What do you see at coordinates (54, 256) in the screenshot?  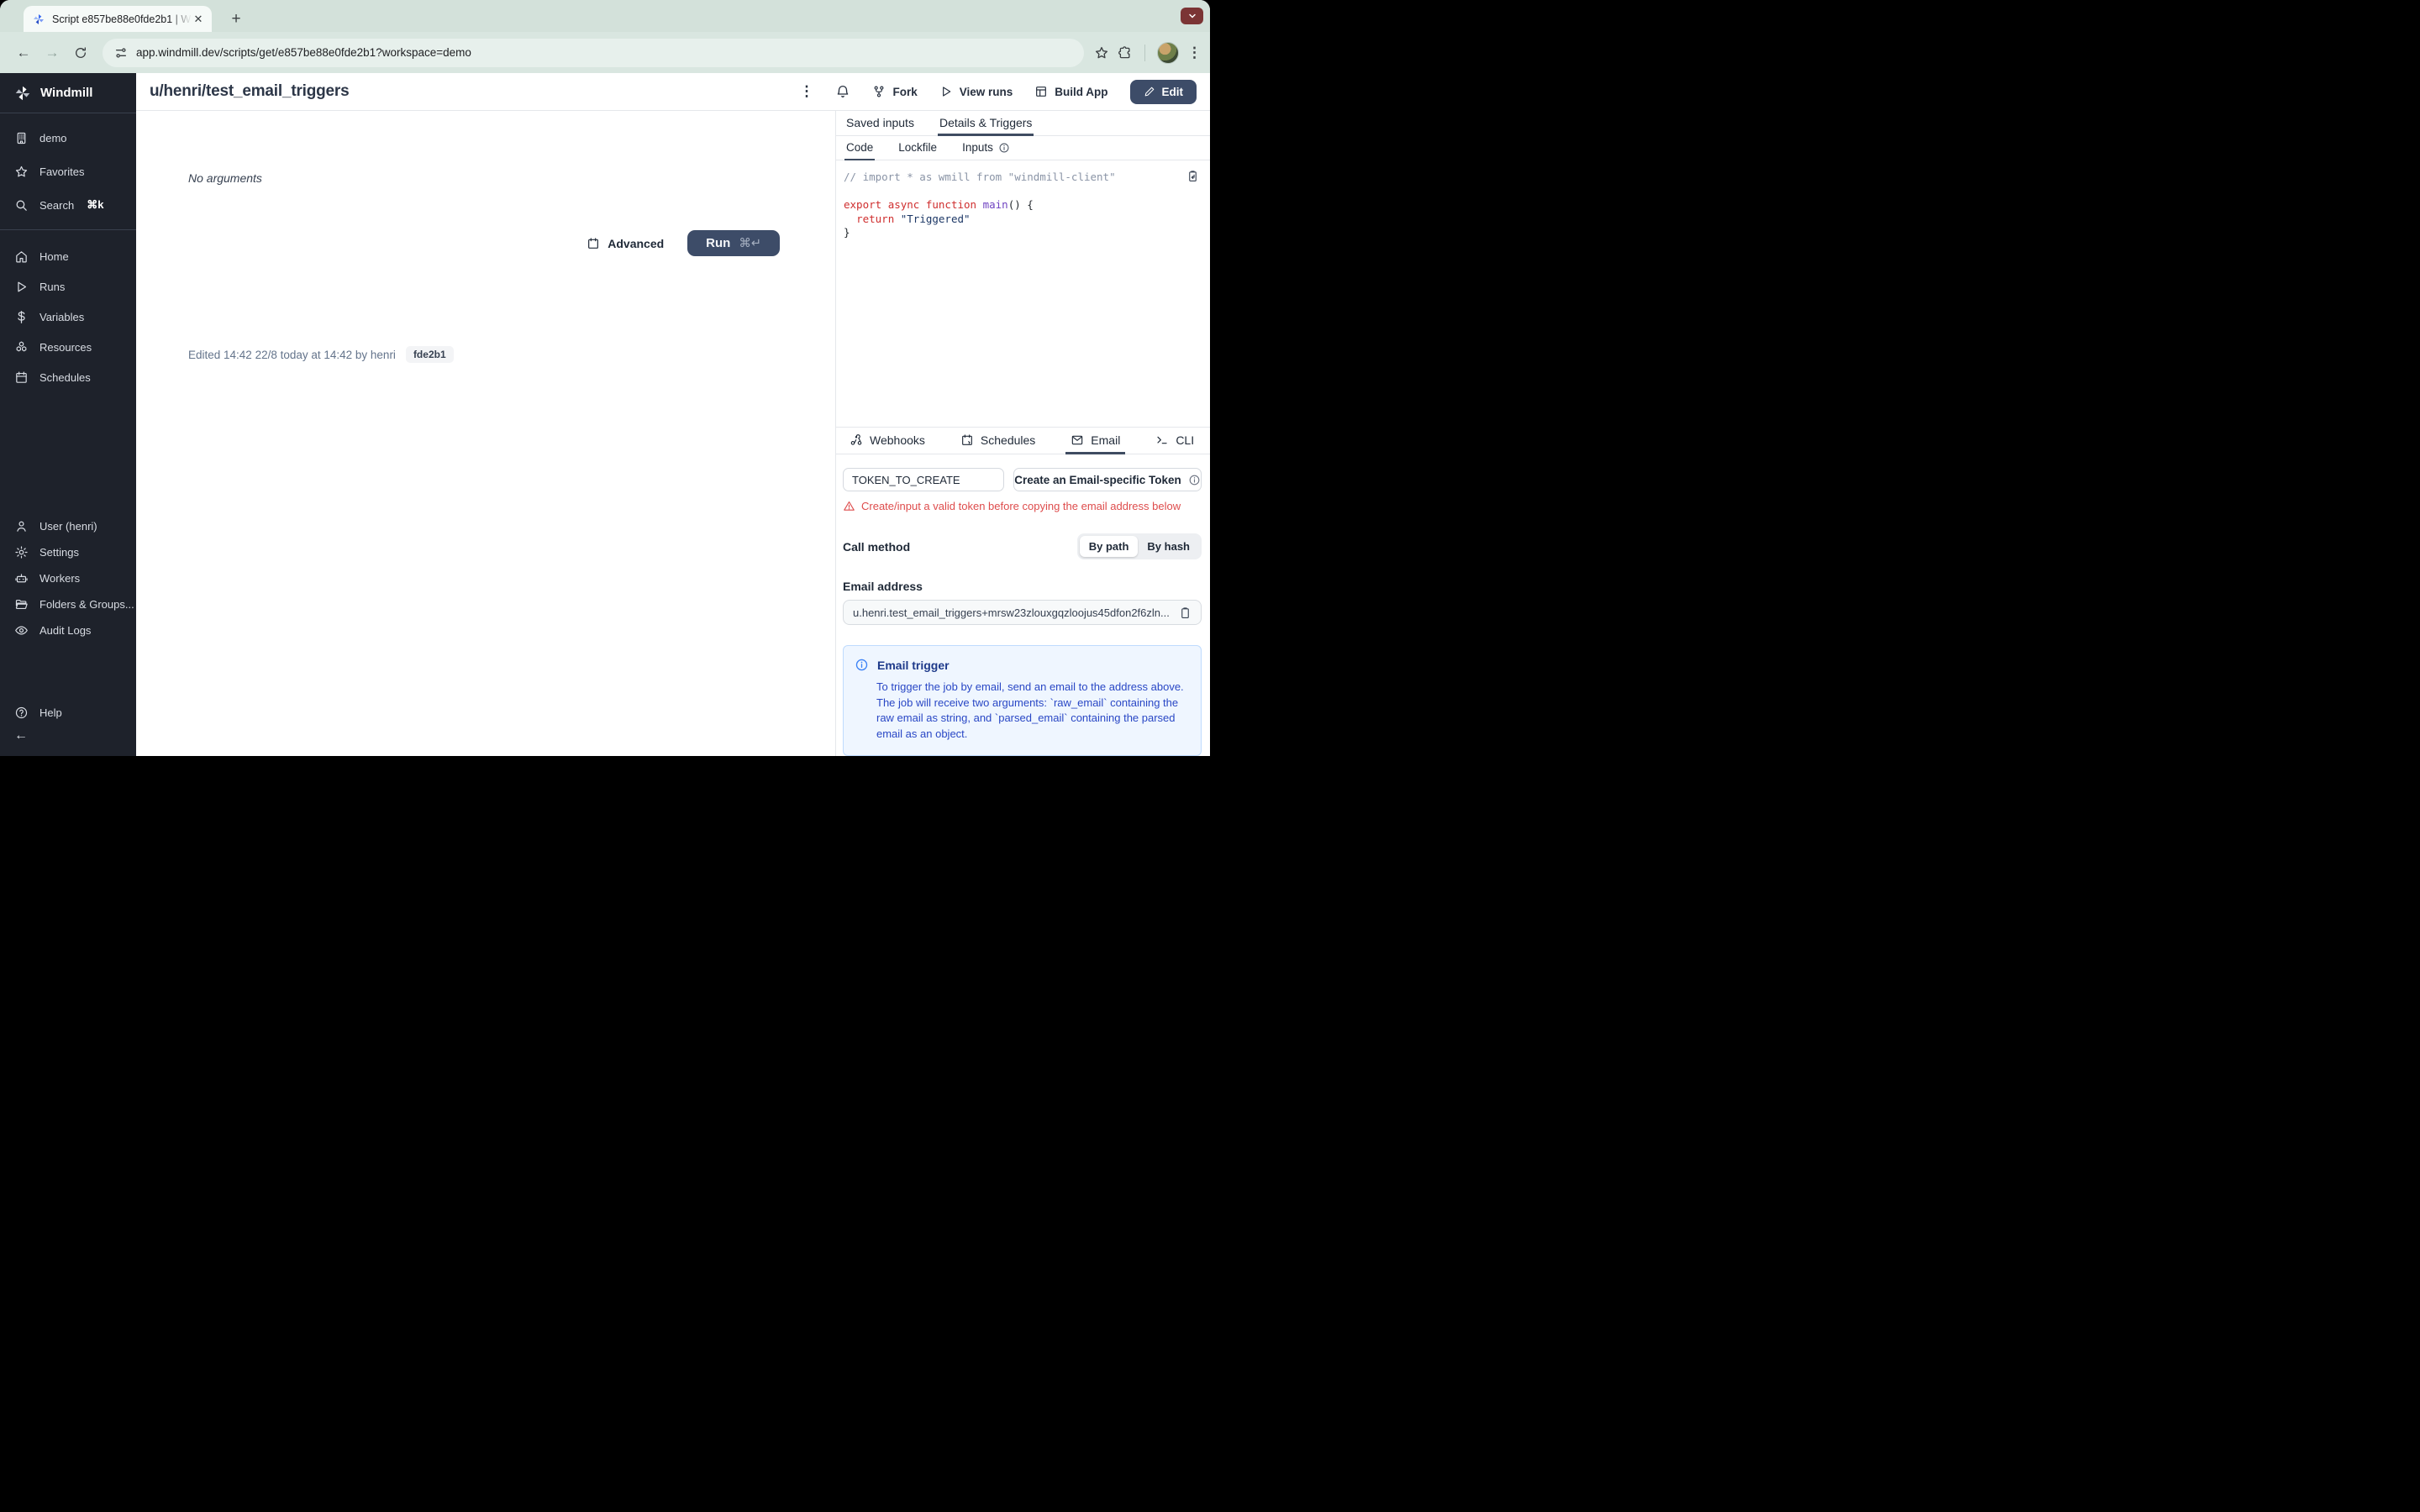 I see `sidebar-item-label: Home` at bounding box center [54, 256].